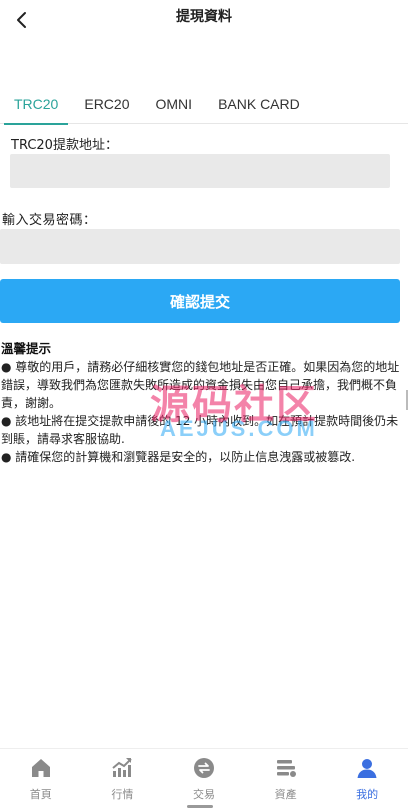 The width and height of the screenshot is (408, 810). I want to click on tip-item: ● 請確保您的計算機和瀏覽器是安全的，以防止信息洩露或被篡改., so click(178, 457).